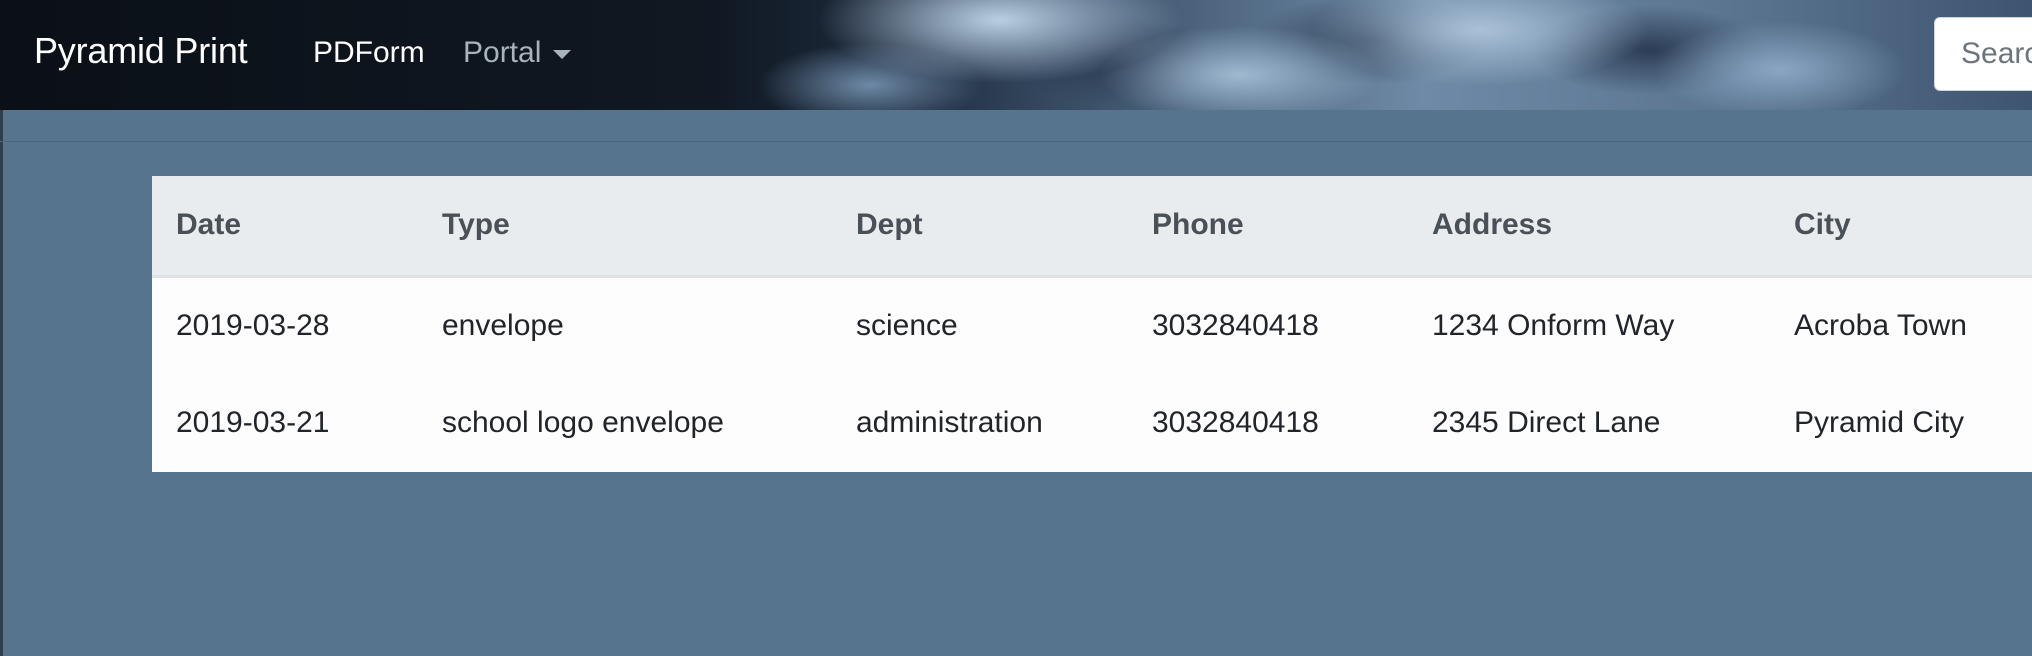  Describe the element at coordinates (907, 325) in the screenshot. I see `cell-dept: science` at that location.